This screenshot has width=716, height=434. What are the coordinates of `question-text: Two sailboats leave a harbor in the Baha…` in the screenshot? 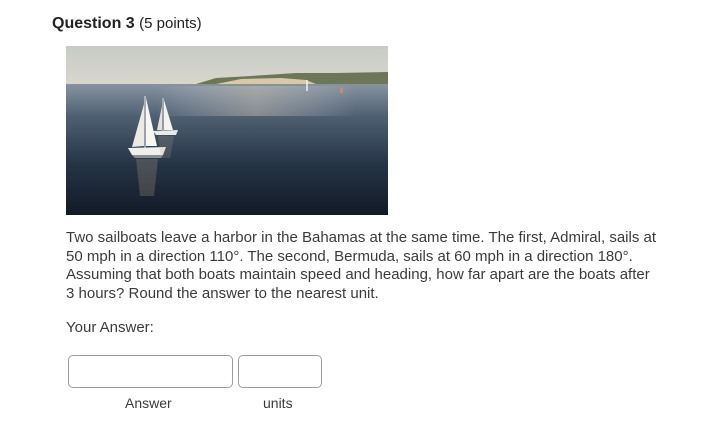 It's located at (361, 265).